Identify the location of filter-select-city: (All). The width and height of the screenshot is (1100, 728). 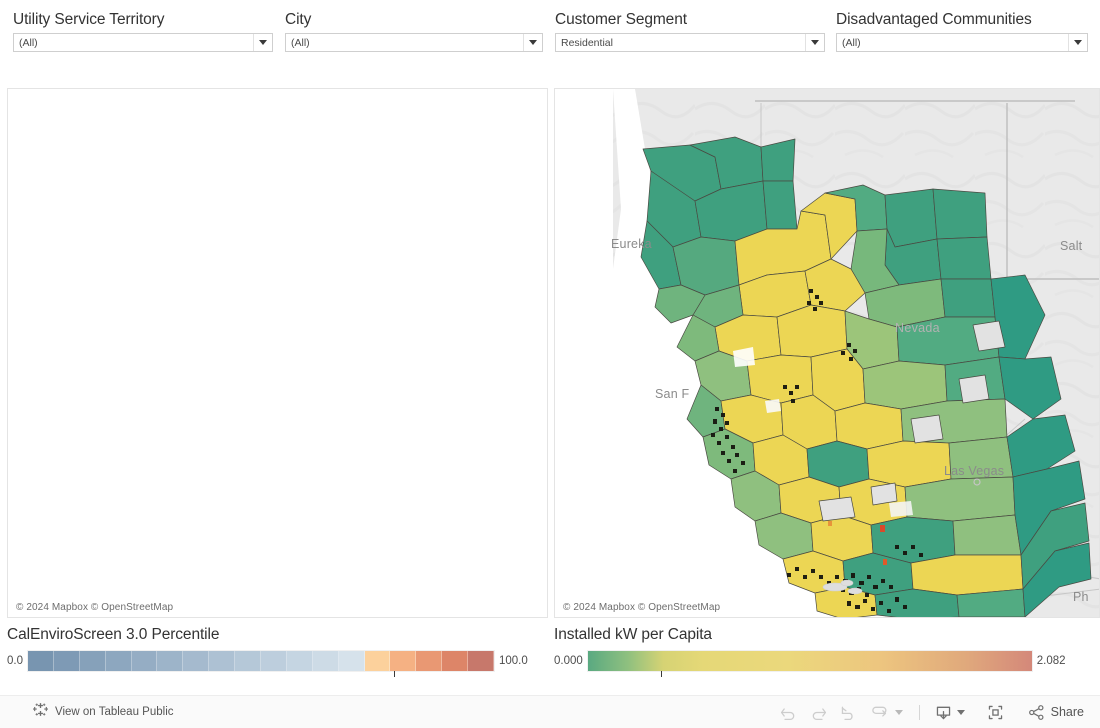
(414, 42).